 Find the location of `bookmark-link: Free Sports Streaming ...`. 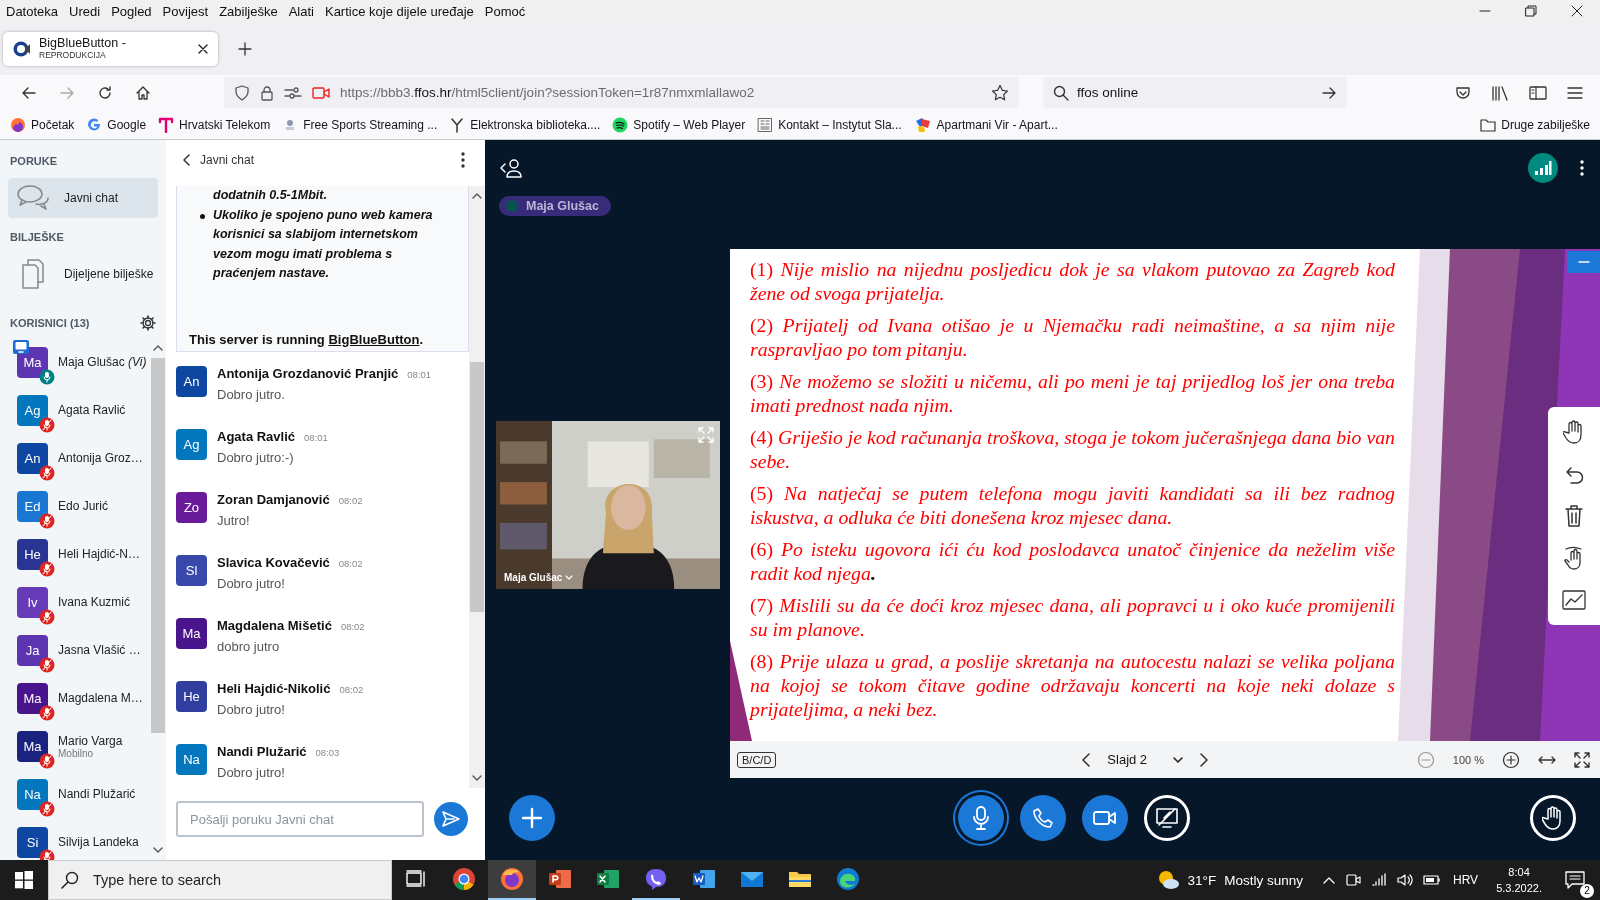

bookmark-link: Free Sports Streaming ... is located at coordinates (360, 124).